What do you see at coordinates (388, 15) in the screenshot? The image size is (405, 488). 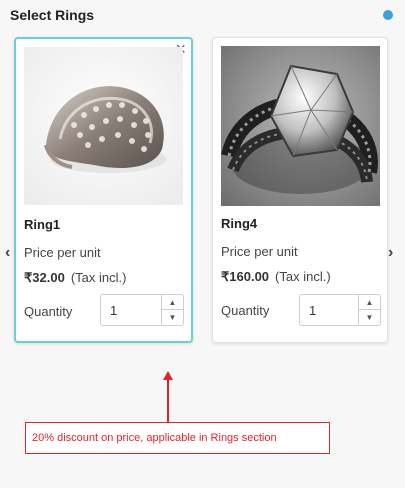 I see `status-dot-icon` at bounding box center [388, 15].